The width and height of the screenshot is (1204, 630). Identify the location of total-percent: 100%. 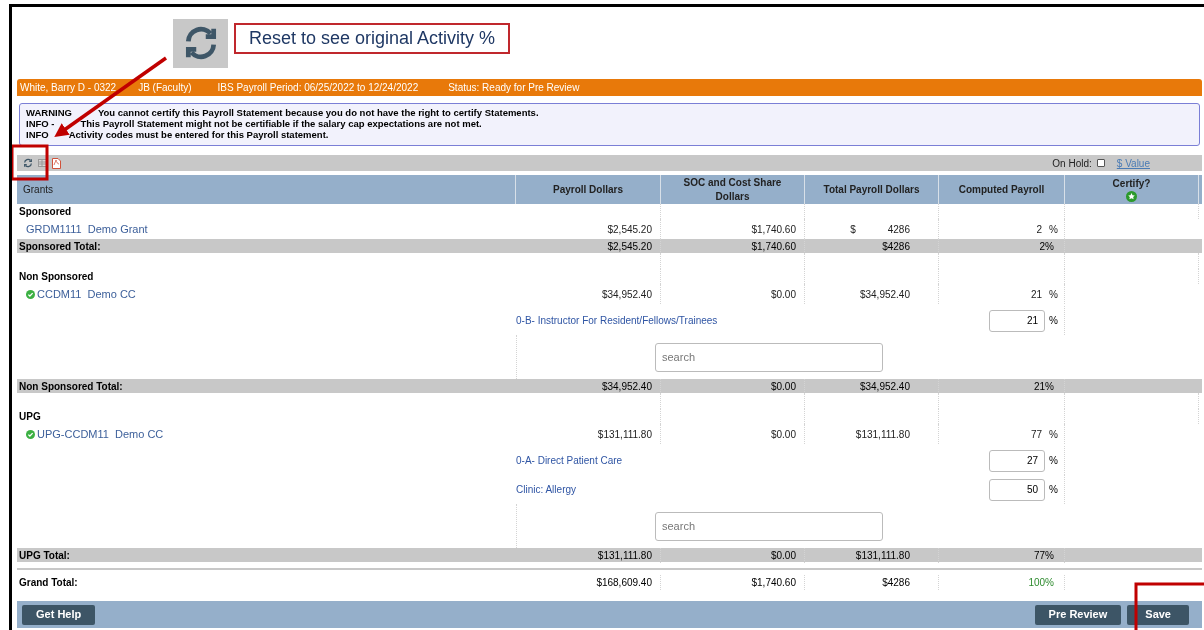
(1041, 583).